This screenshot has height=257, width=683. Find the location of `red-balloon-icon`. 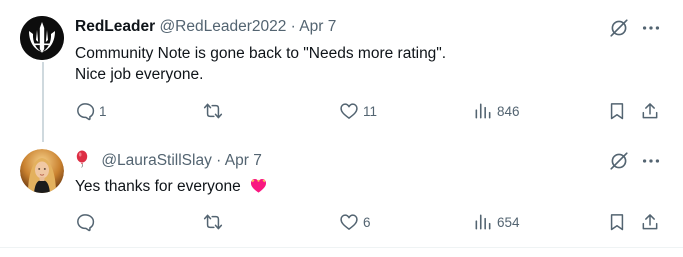

red-balloon-icon is located at coordinates (82, 162).